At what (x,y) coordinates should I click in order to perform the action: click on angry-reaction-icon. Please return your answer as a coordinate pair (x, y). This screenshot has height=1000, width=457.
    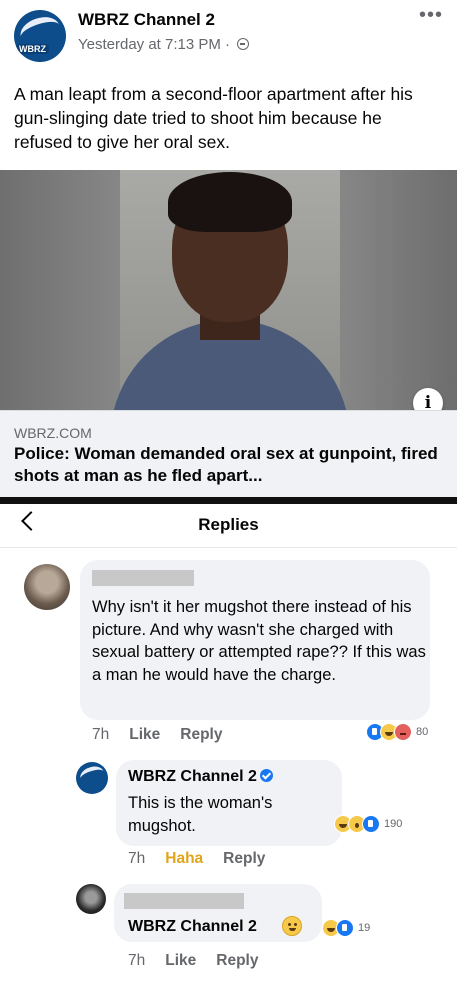
    Looking at the image, I should click on (403, 732).